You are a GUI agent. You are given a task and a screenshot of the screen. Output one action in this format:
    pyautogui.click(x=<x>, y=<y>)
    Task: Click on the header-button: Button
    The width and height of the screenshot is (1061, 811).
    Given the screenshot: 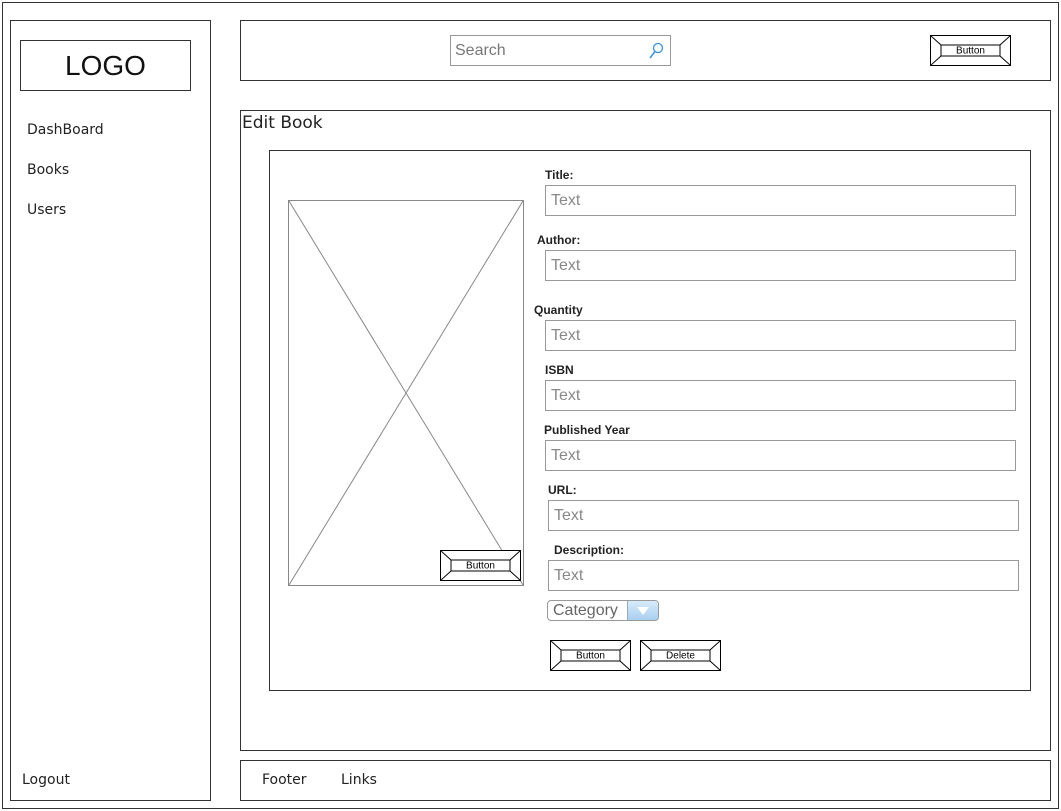 What is the action you would take?
    pyautogui.click(x=970, y=50)
    